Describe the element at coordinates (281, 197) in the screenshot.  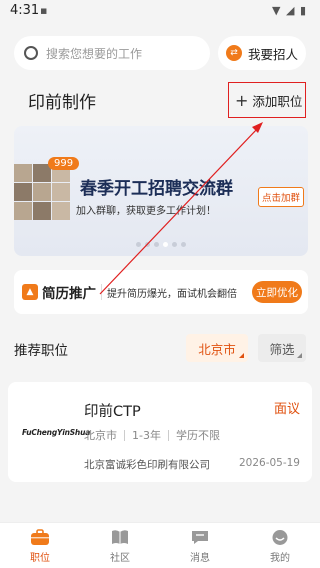
I see `join-group-button: 点击加群` at that location.